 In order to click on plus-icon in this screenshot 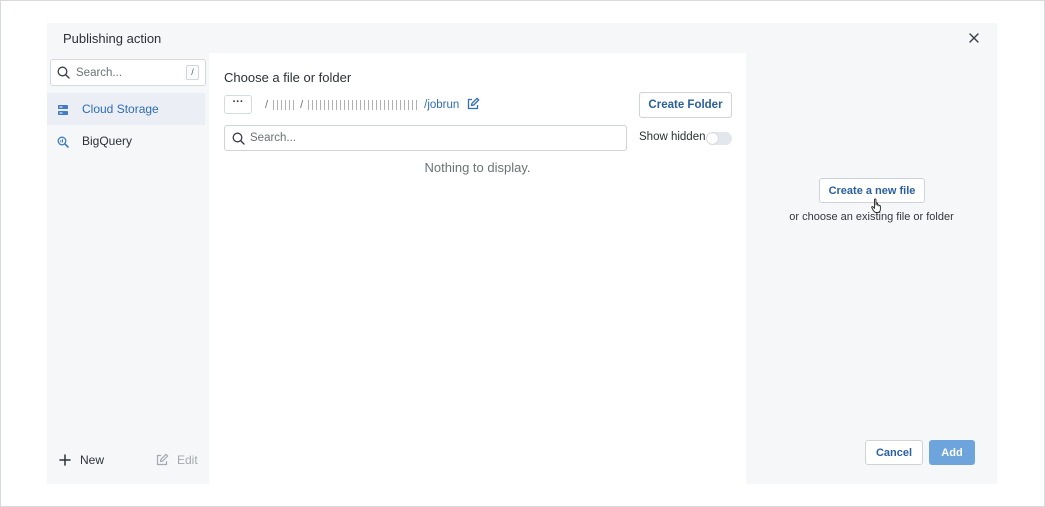, I will do `click(65, 460)`.